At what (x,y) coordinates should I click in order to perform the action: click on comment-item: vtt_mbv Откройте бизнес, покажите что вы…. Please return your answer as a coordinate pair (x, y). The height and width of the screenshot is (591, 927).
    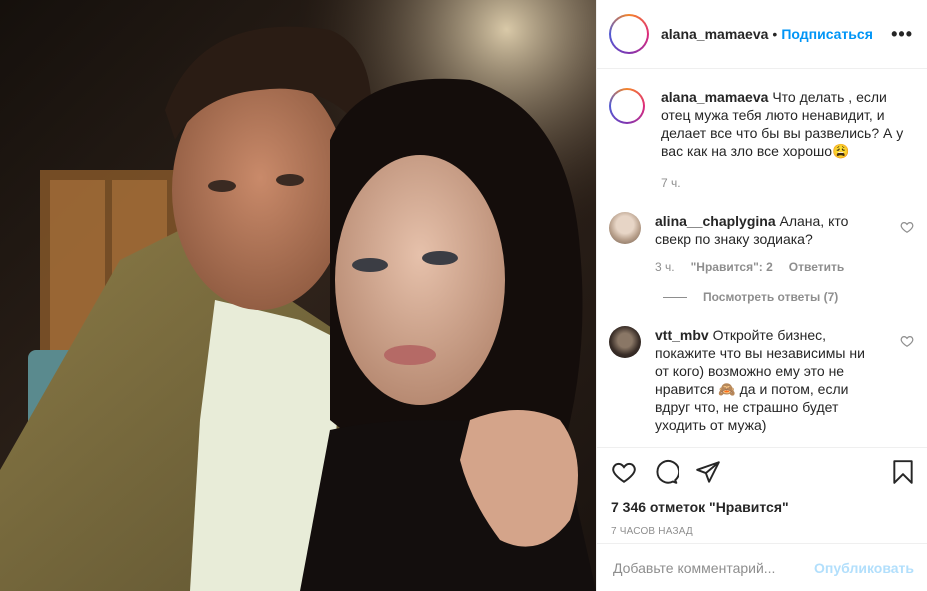
    Looking at the image, I should click on (761, 380).